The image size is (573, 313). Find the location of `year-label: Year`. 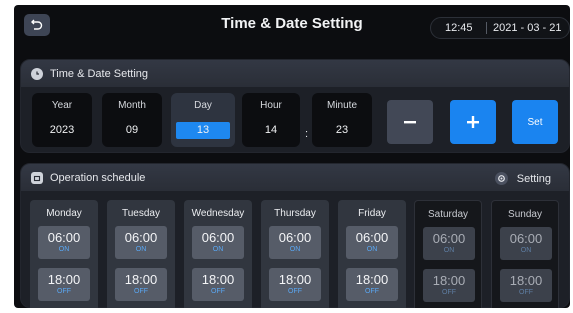

year-label: Year is located at coordinates (62, 105).